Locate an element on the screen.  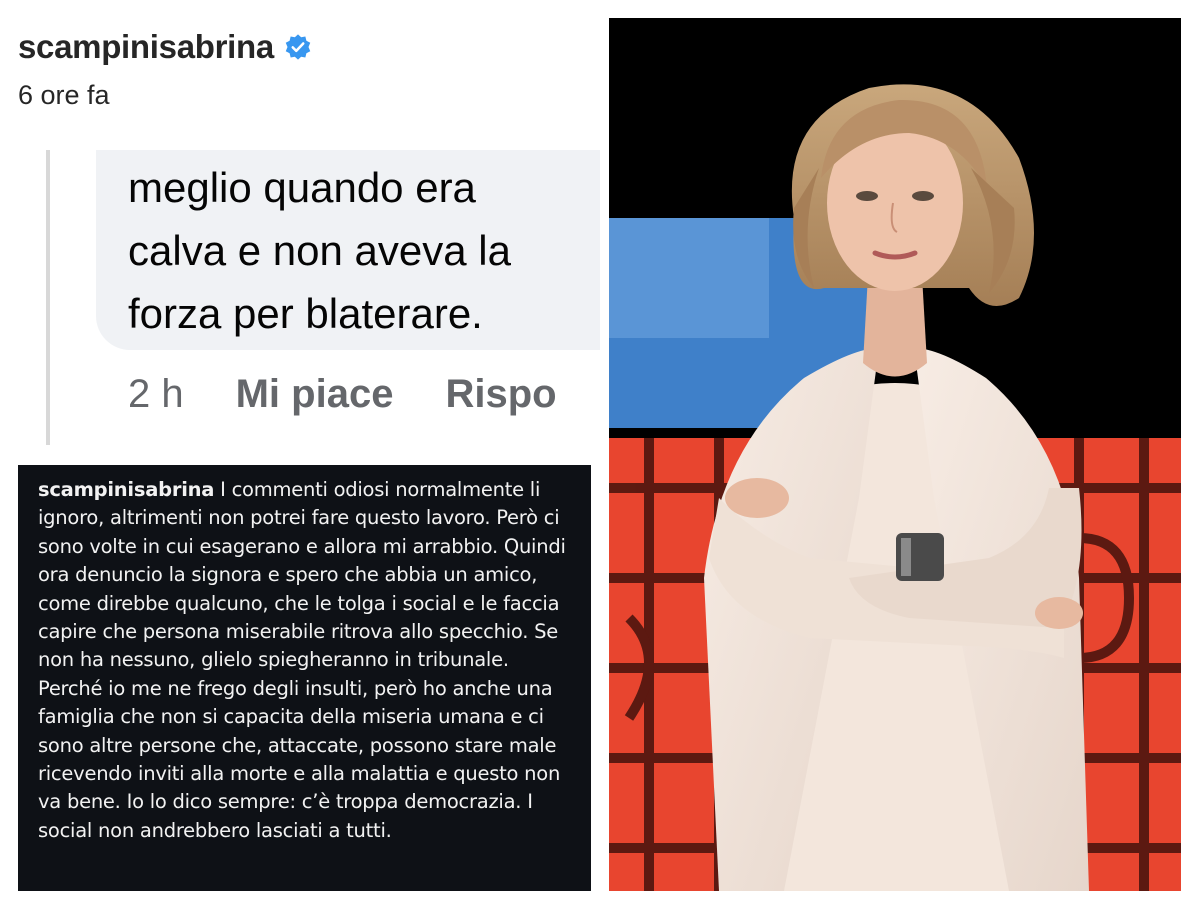
comment-line-3: forza per blaterare. is located at coordinates (305, 313).